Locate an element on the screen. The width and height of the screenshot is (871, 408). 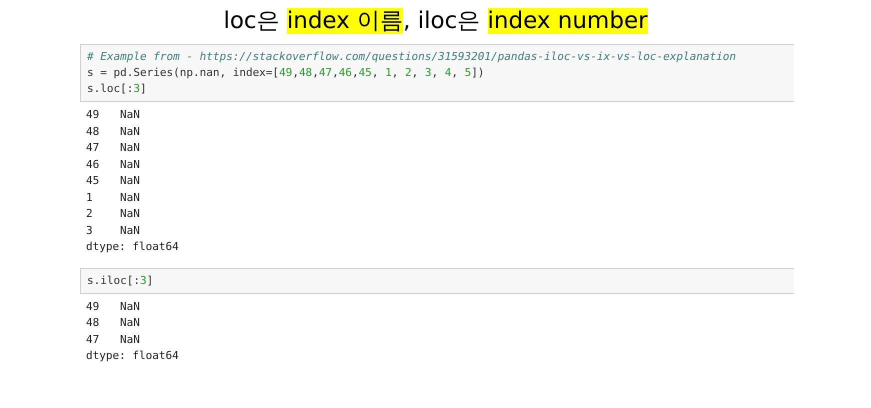
code-line: s = pd.Series(np.nan, index=[49,48,47,46,45, 1, 2, 3, 4, 5]) is located at coordinates (285, 73).